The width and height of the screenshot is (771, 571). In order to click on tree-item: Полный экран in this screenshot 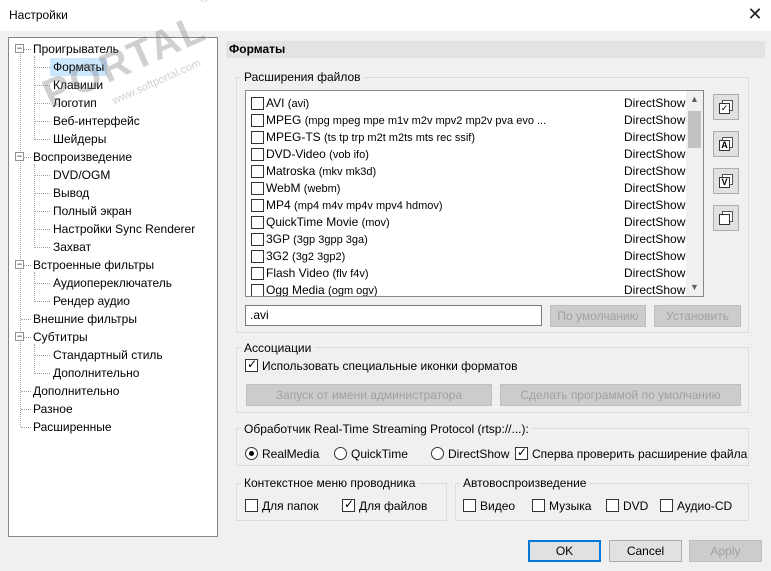, I will do `click(92, 211)`.